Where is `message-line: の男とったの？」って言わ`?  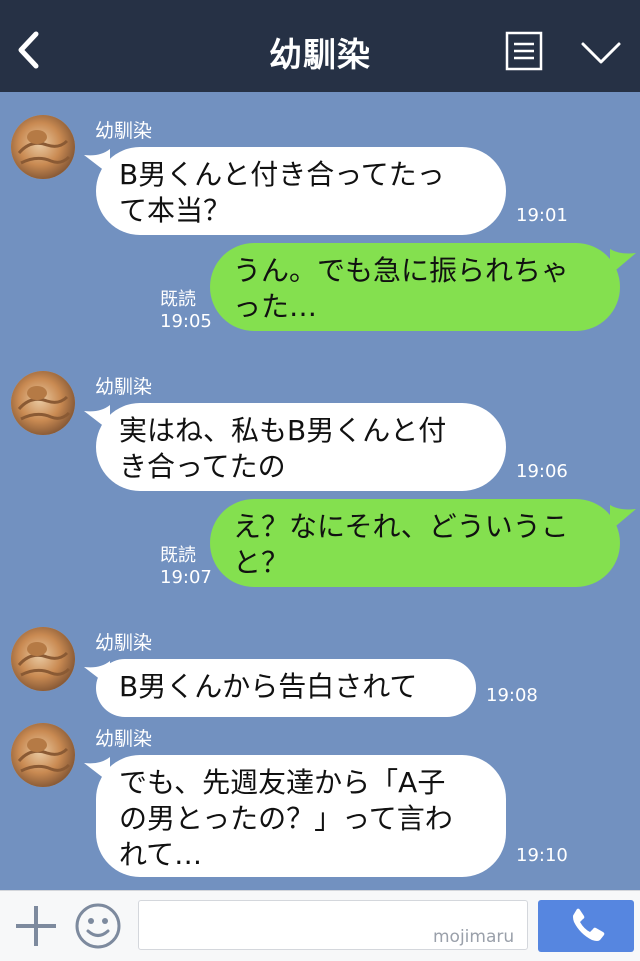 message-line: の男とったの？」って言わ is located at coordinates (286, 818).